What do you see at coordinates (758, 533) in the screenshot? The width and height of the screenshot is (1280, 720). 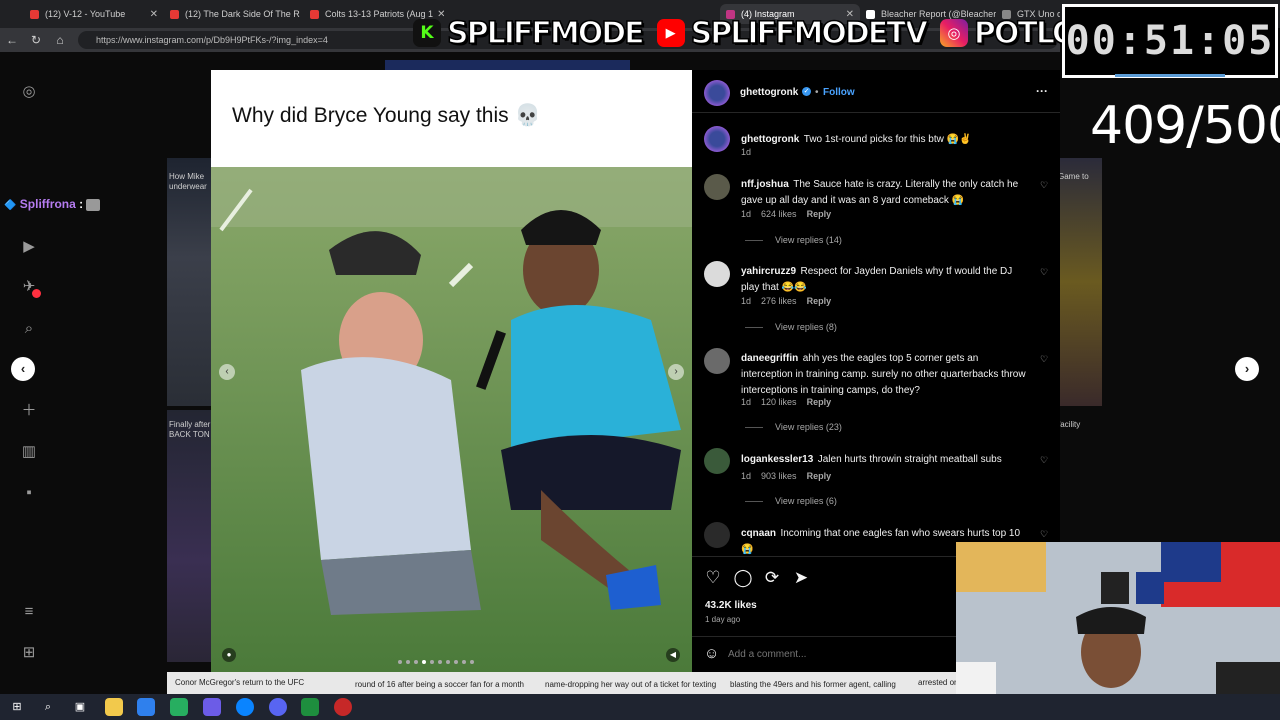 I see `comment-user: cqnaan` at bounding box center [758, 533].